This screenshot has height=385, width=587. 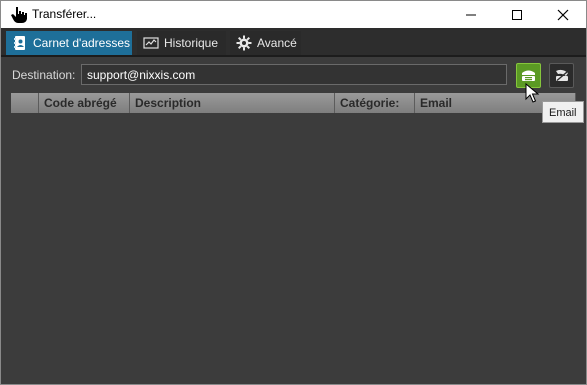 I want to click on phone-button, so click(x=561, y=75).